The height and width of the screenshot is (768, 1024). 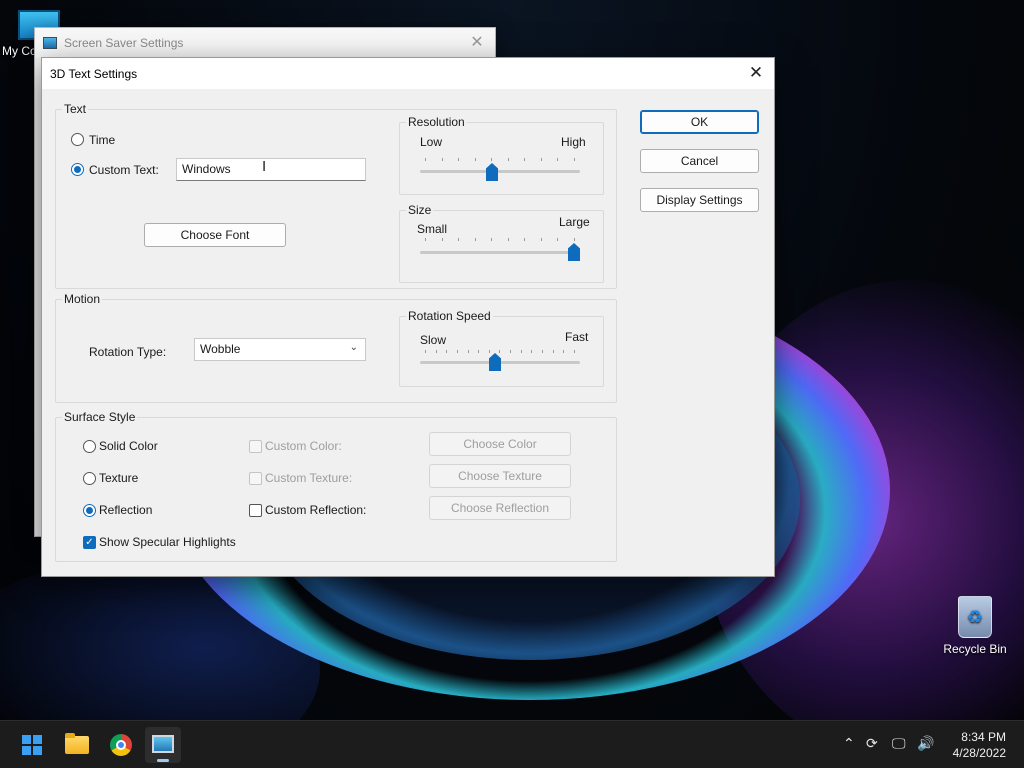 What do you see at coordinates (77, 169) in the screenshot?
I see `custom-text-radio` at bounding box center [77, 169].